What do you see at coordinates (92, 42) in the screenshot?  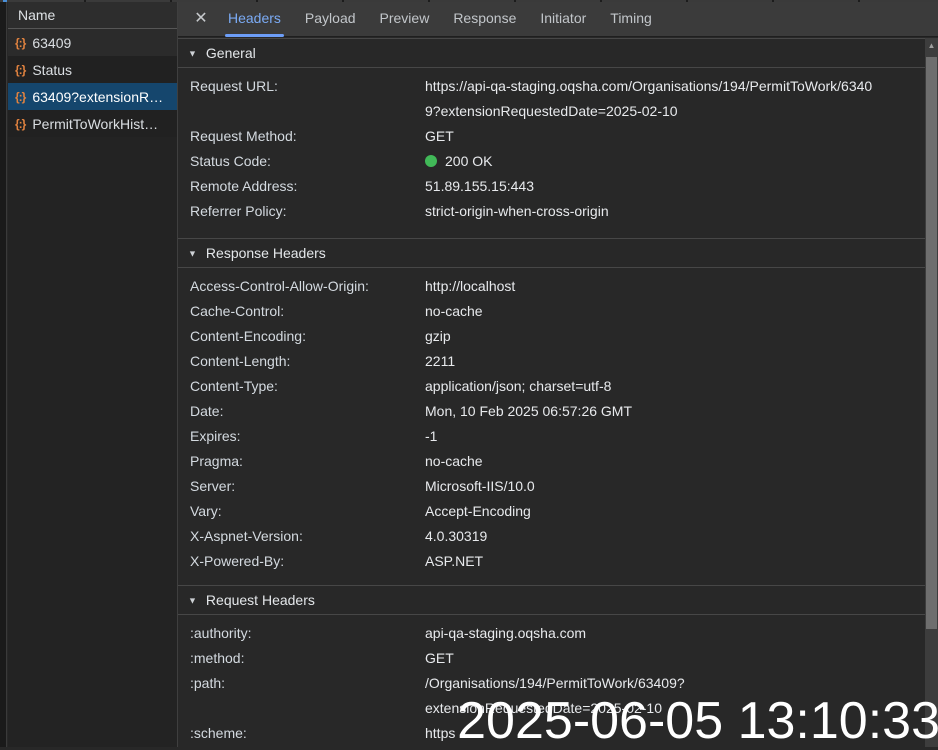 I see `request-row-63409: {:} 63409` at bounding box center [92, 42].